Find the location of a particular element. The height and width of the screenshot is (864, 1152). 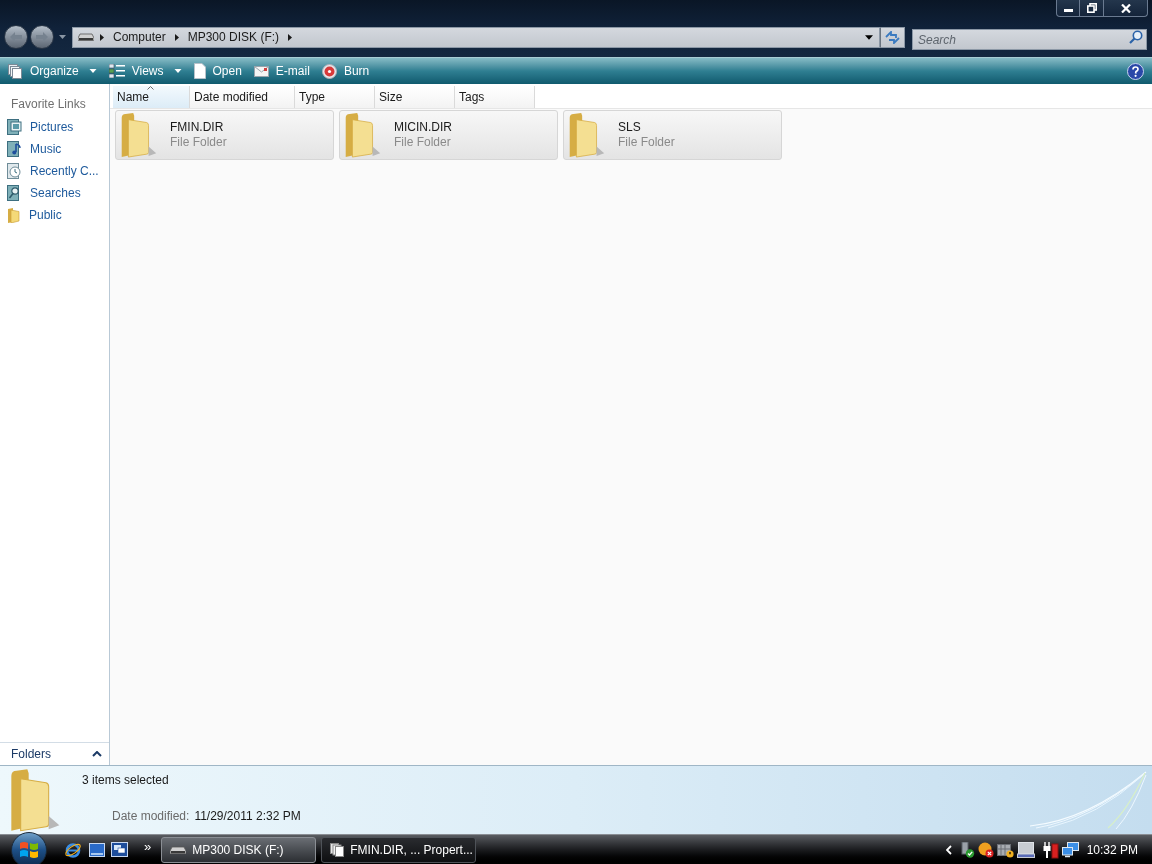

desktop-icon is located at coordinates (97, 849).